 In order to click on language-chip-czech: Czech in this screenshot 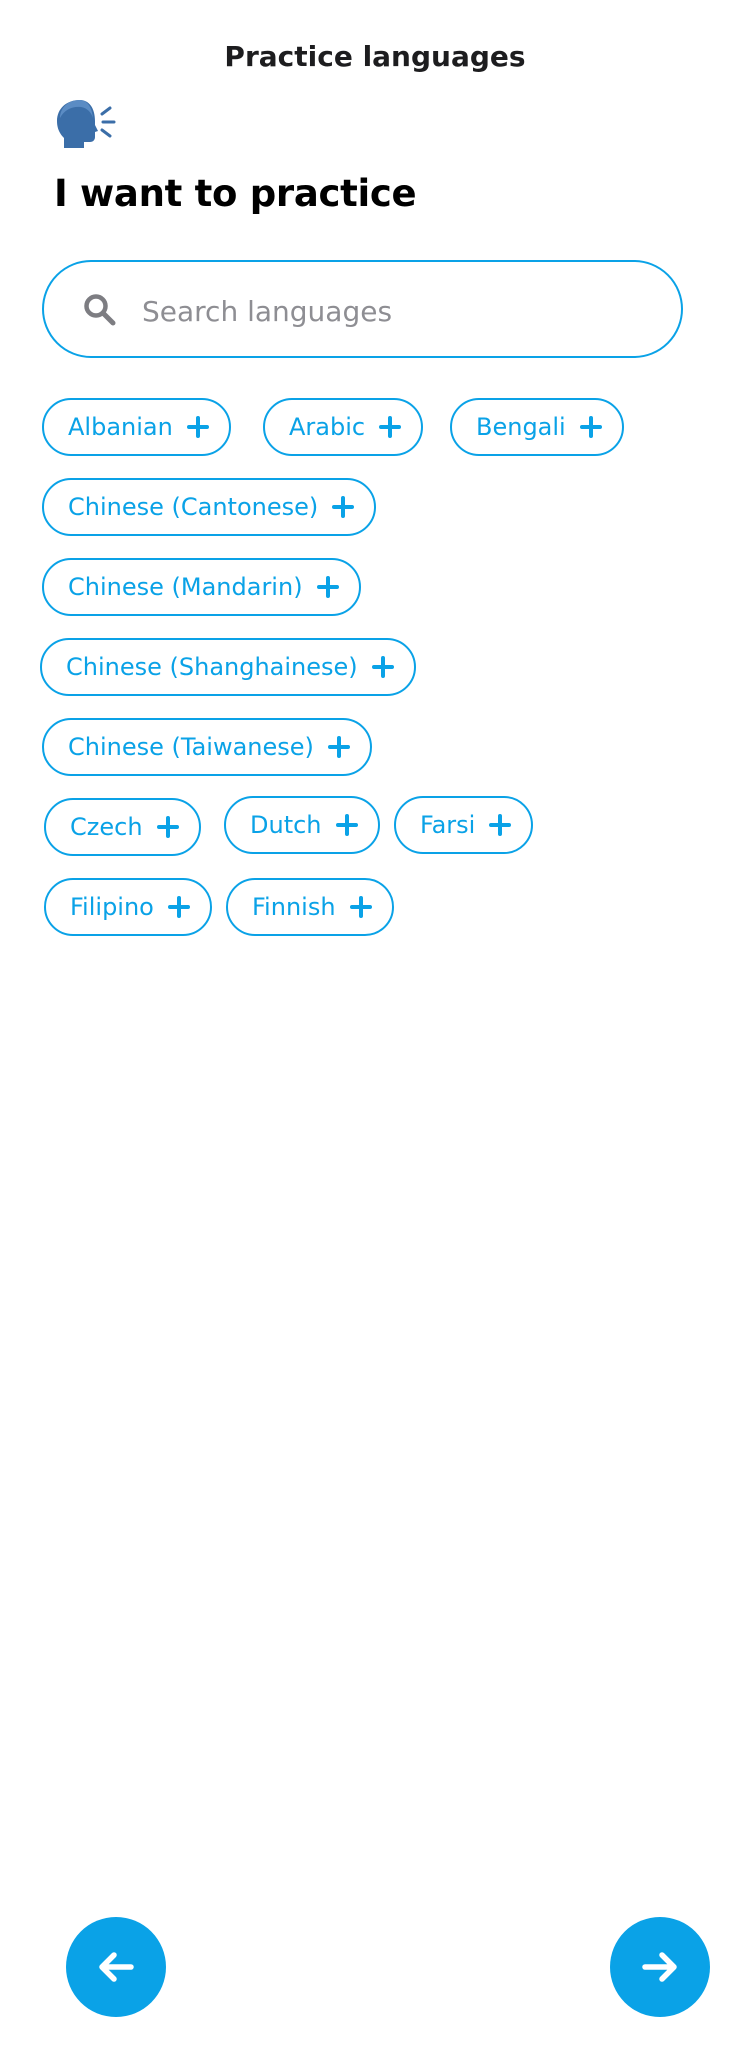, I will do `click(122, 827)`.